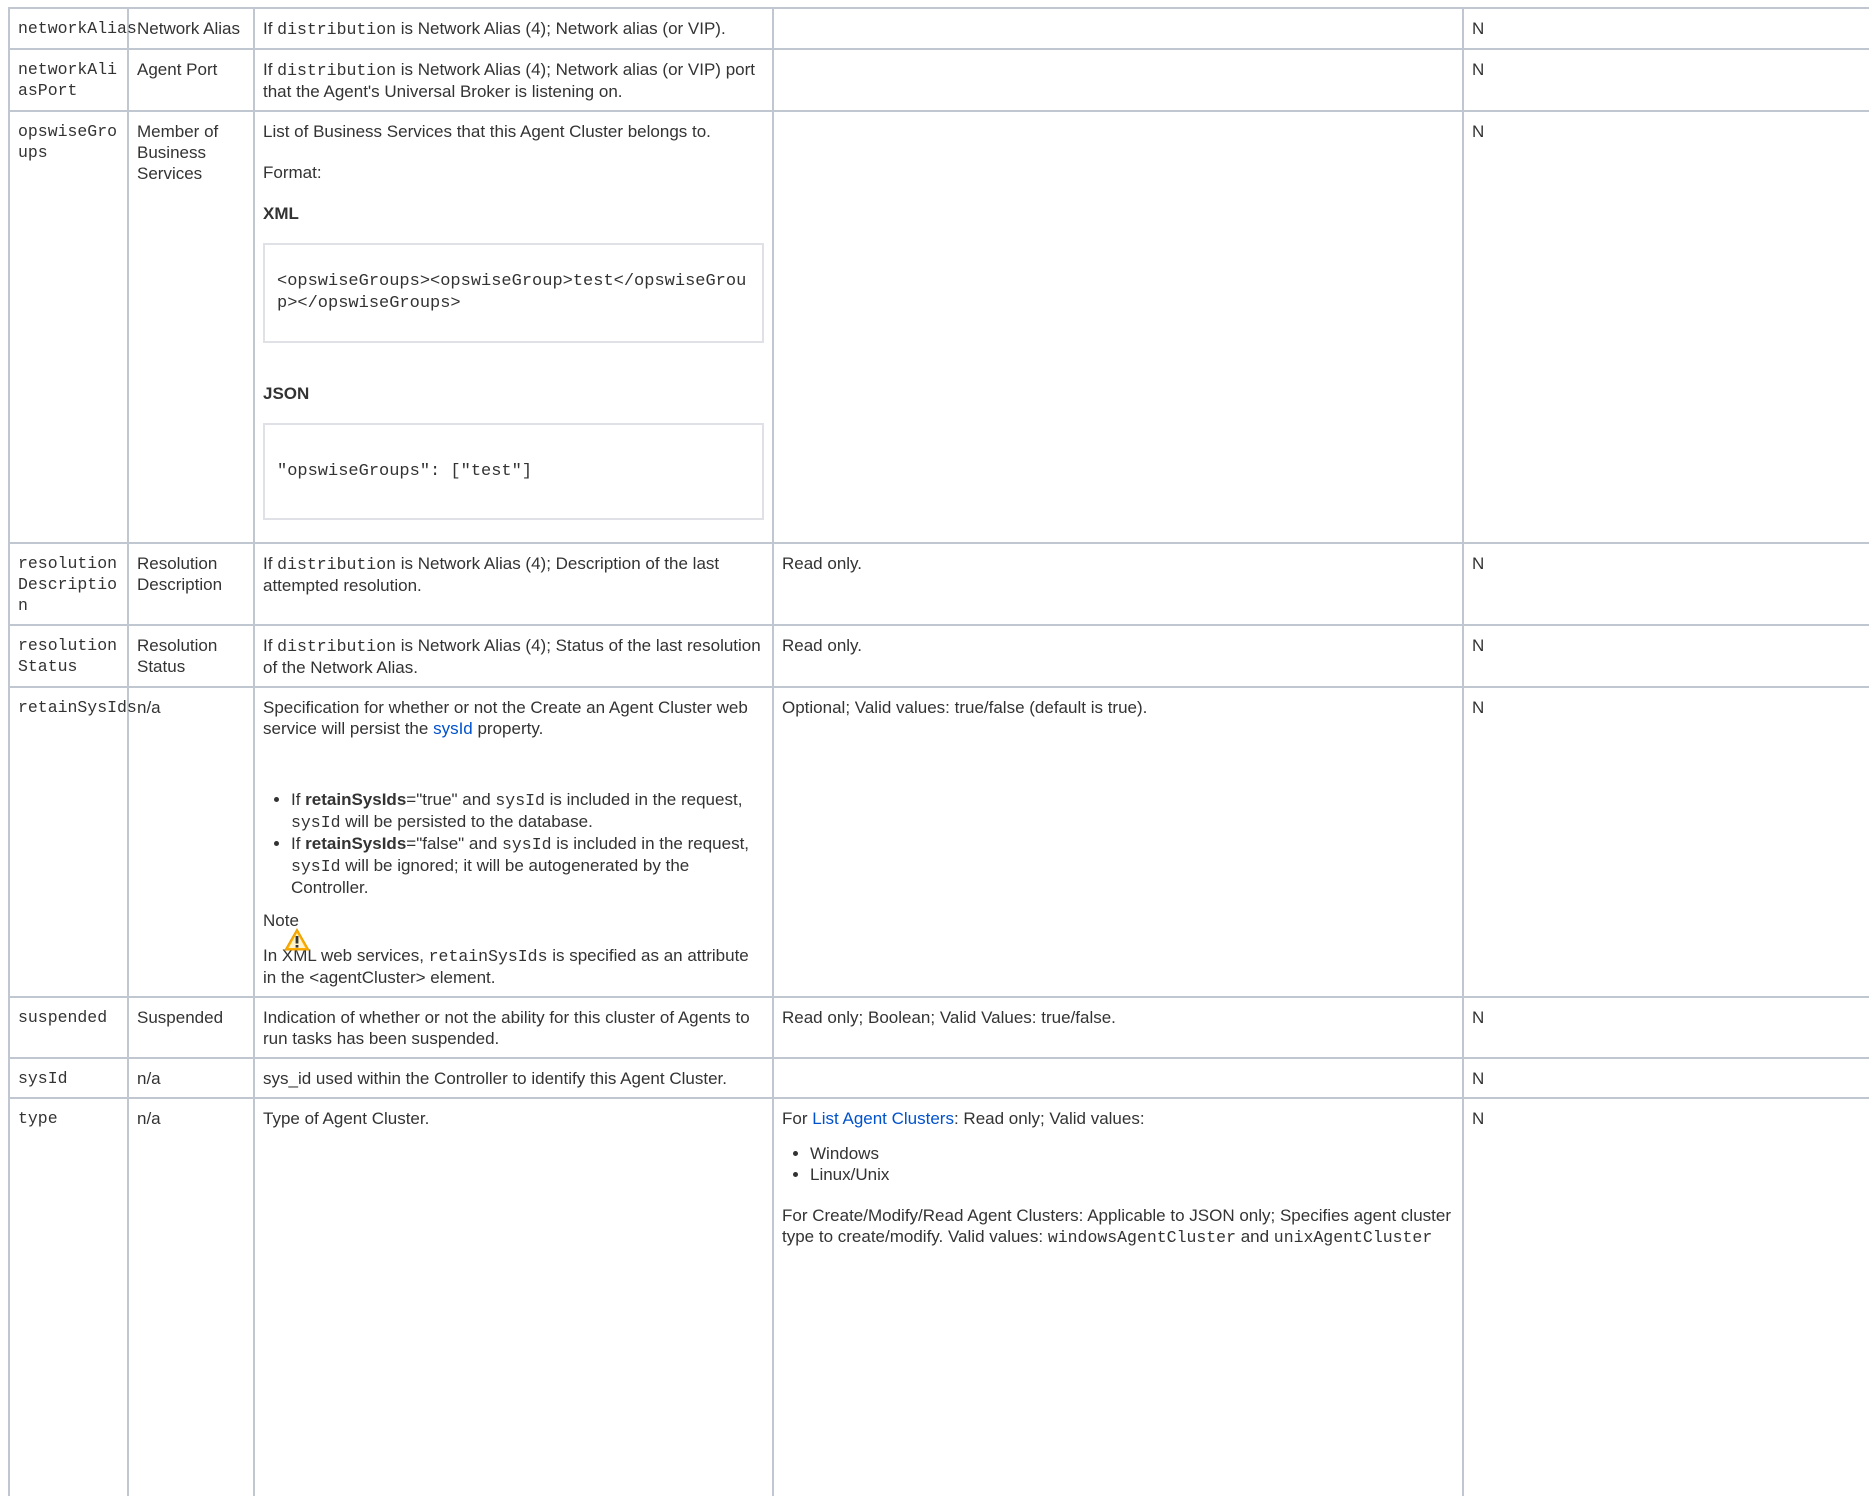 The height and width of the screenshot is (1496, 1869). What do you see at coordinates (1132, 1153) in the screenshot?
I see `list-item: Windows` at bounding box center [1132, 1153].